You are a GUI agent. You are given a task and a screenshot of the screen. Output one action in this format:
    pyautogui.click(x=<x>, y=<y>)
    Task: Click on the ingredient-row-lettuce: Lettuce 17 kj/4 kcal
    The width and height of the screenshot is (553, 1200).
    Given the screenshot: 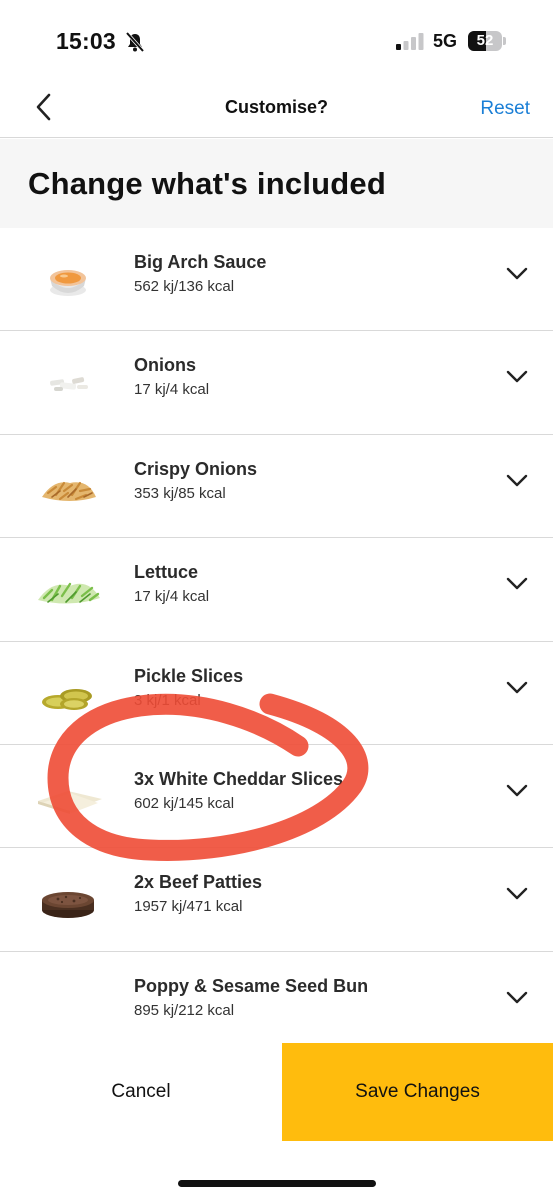 What is the action you would take?
    pyautogui.click(x=276, y=590)
    